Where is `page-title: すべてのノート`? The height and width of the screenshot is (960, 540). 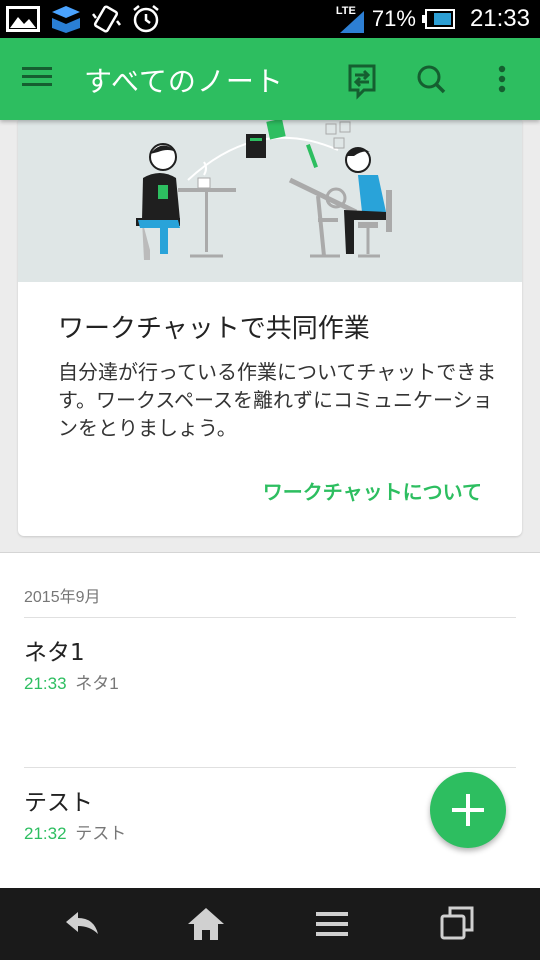
page-title: すべてのノート is located at coordinates (184, 81).